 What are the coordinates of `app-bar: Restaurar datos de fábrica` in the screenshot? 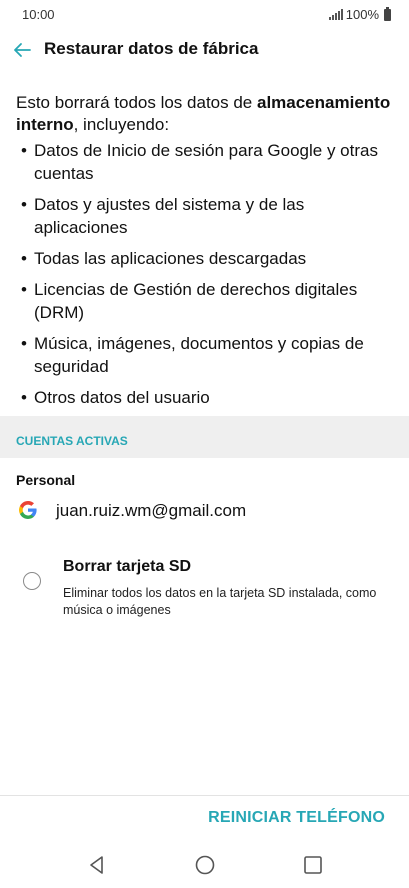 It's located at (204, 50).